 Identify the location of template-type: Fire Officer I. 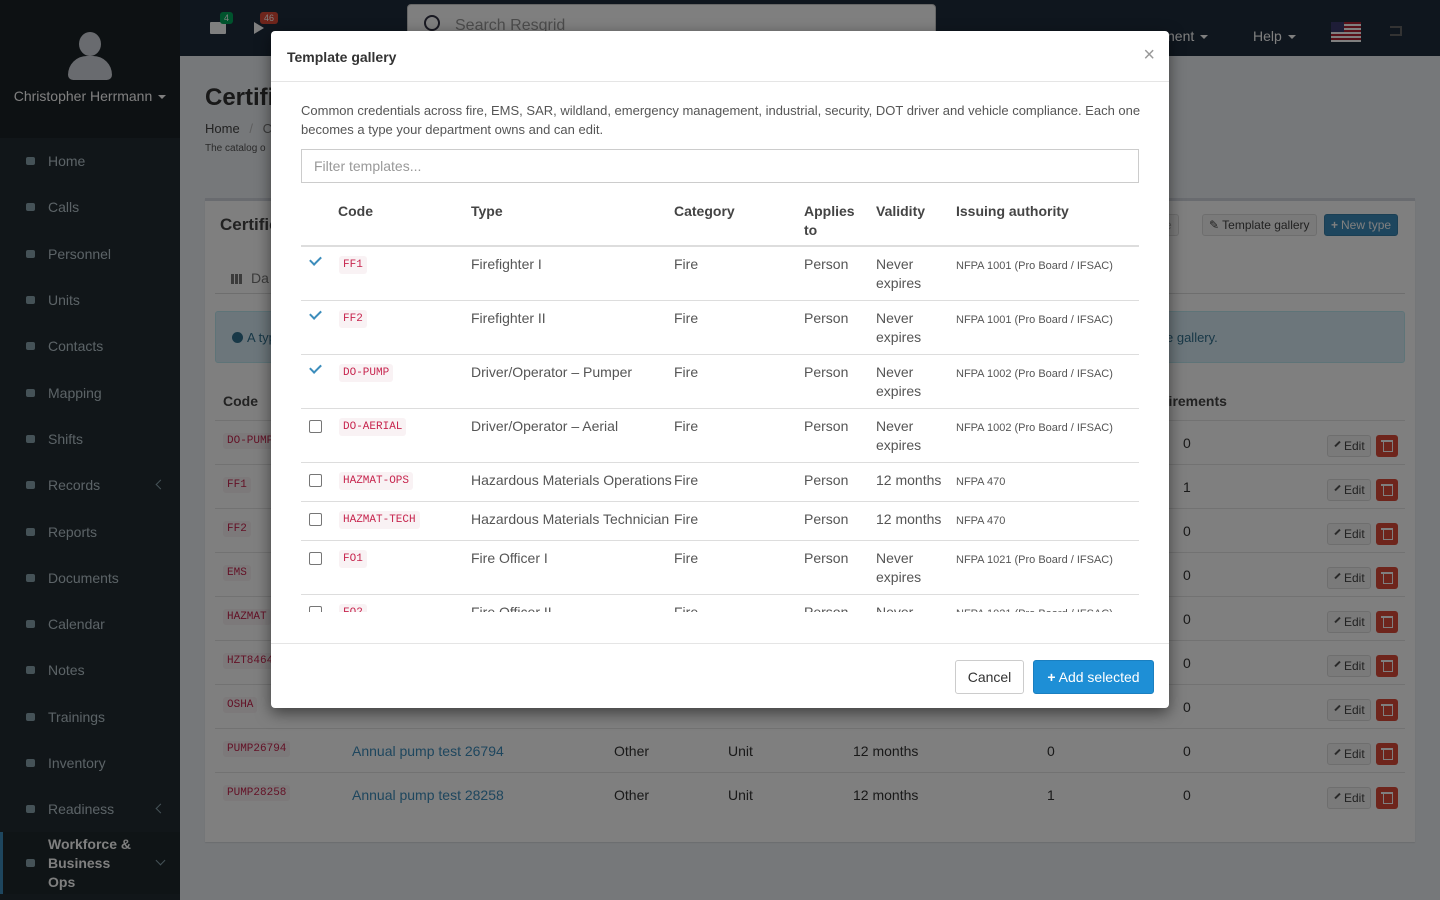
(509, 558).